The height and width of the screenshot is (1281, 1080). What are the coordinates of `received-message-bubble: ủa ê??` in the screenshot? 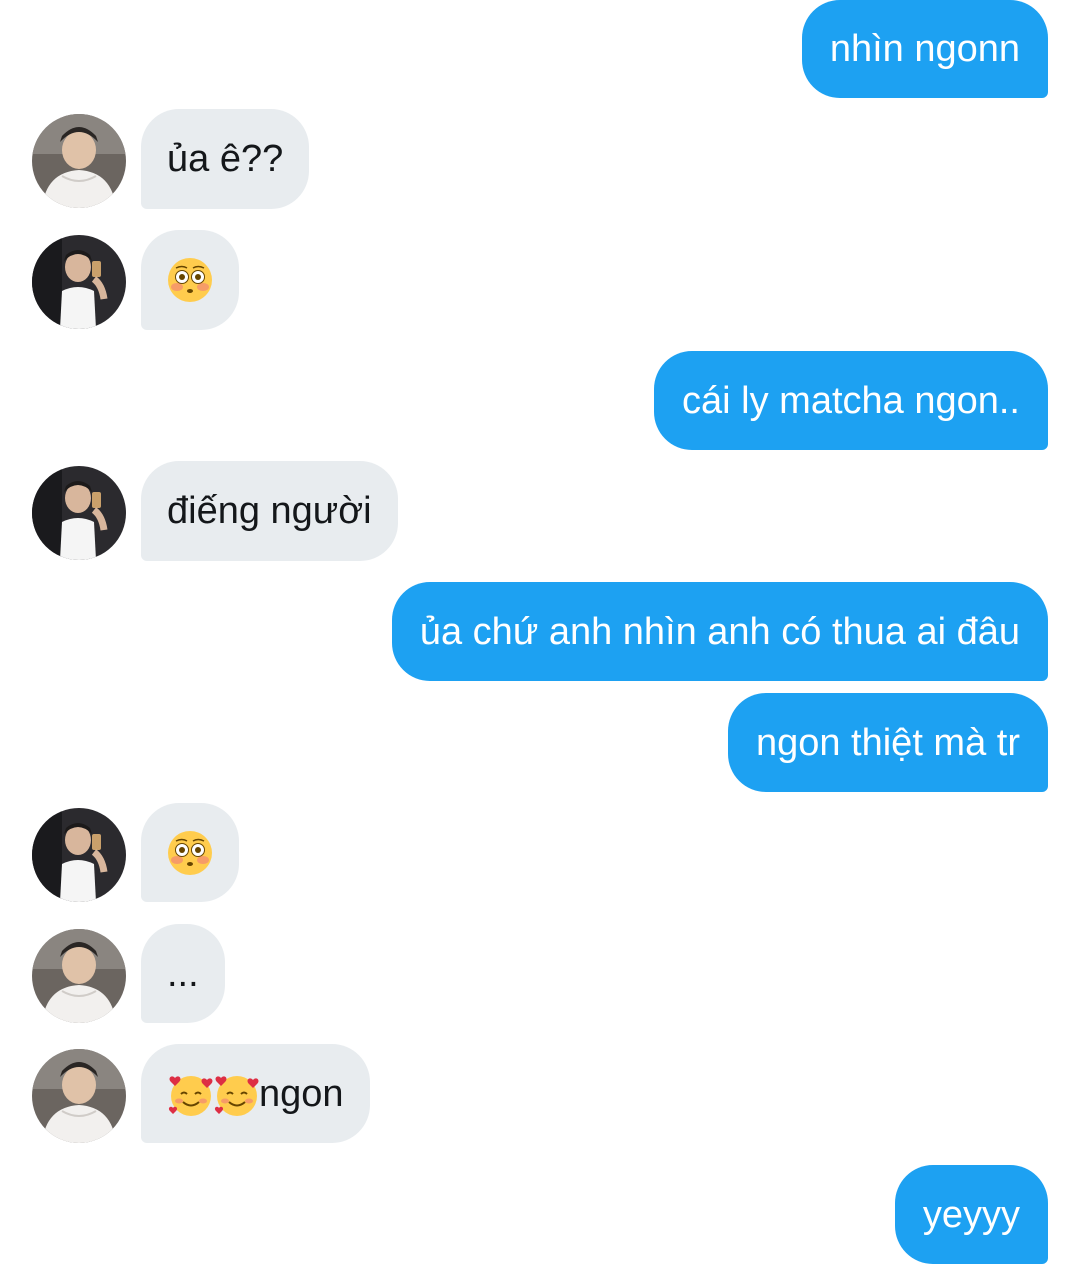 It's located at (225, 159).